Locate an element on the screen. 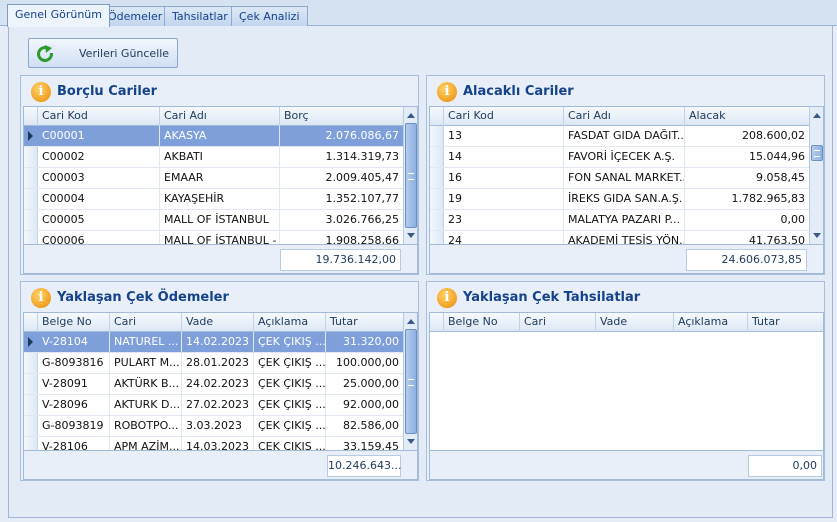 This screenshot has width=837, height=522. table-cell: 3.026.766,25 is located at coordinates (342, 220).